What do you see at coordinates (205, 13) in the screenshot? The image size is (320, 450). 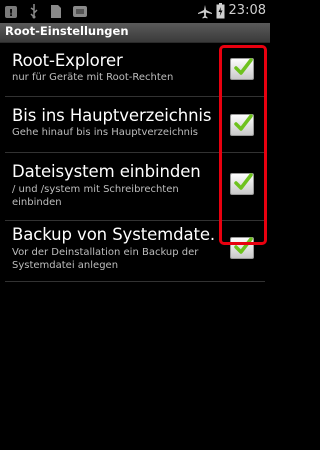 I see `airplane-mode-icon` at bounding box center [205, 13].